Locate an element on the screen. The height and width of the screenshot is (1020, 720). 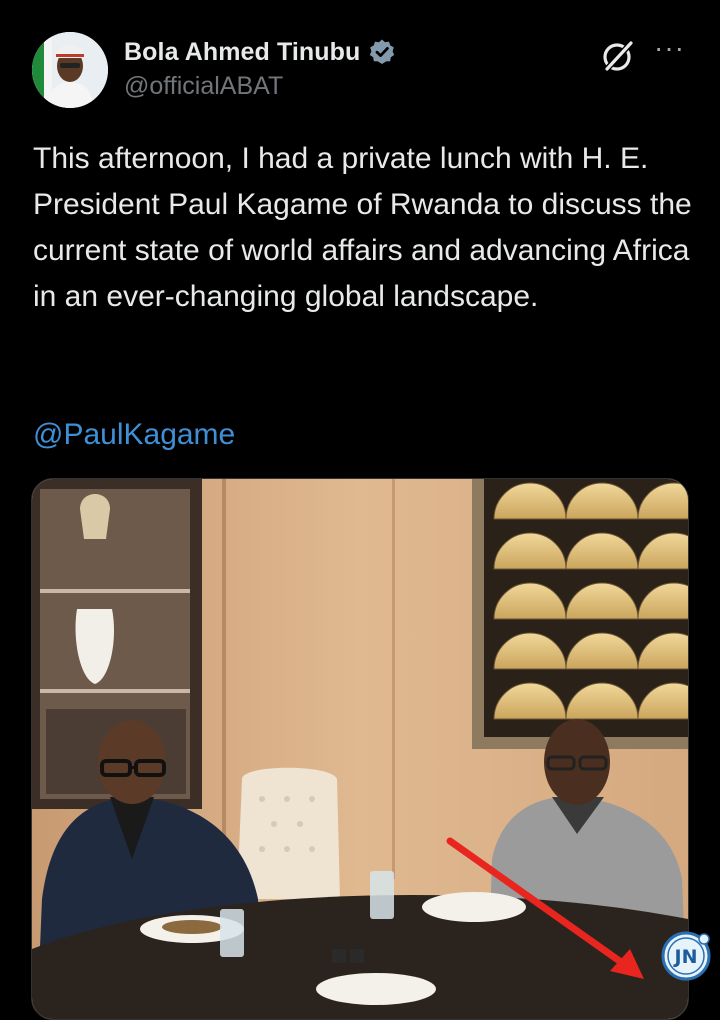
author-block: Bola Ahmed Tinubu @officialABAT is located at coordinates (260, 68).